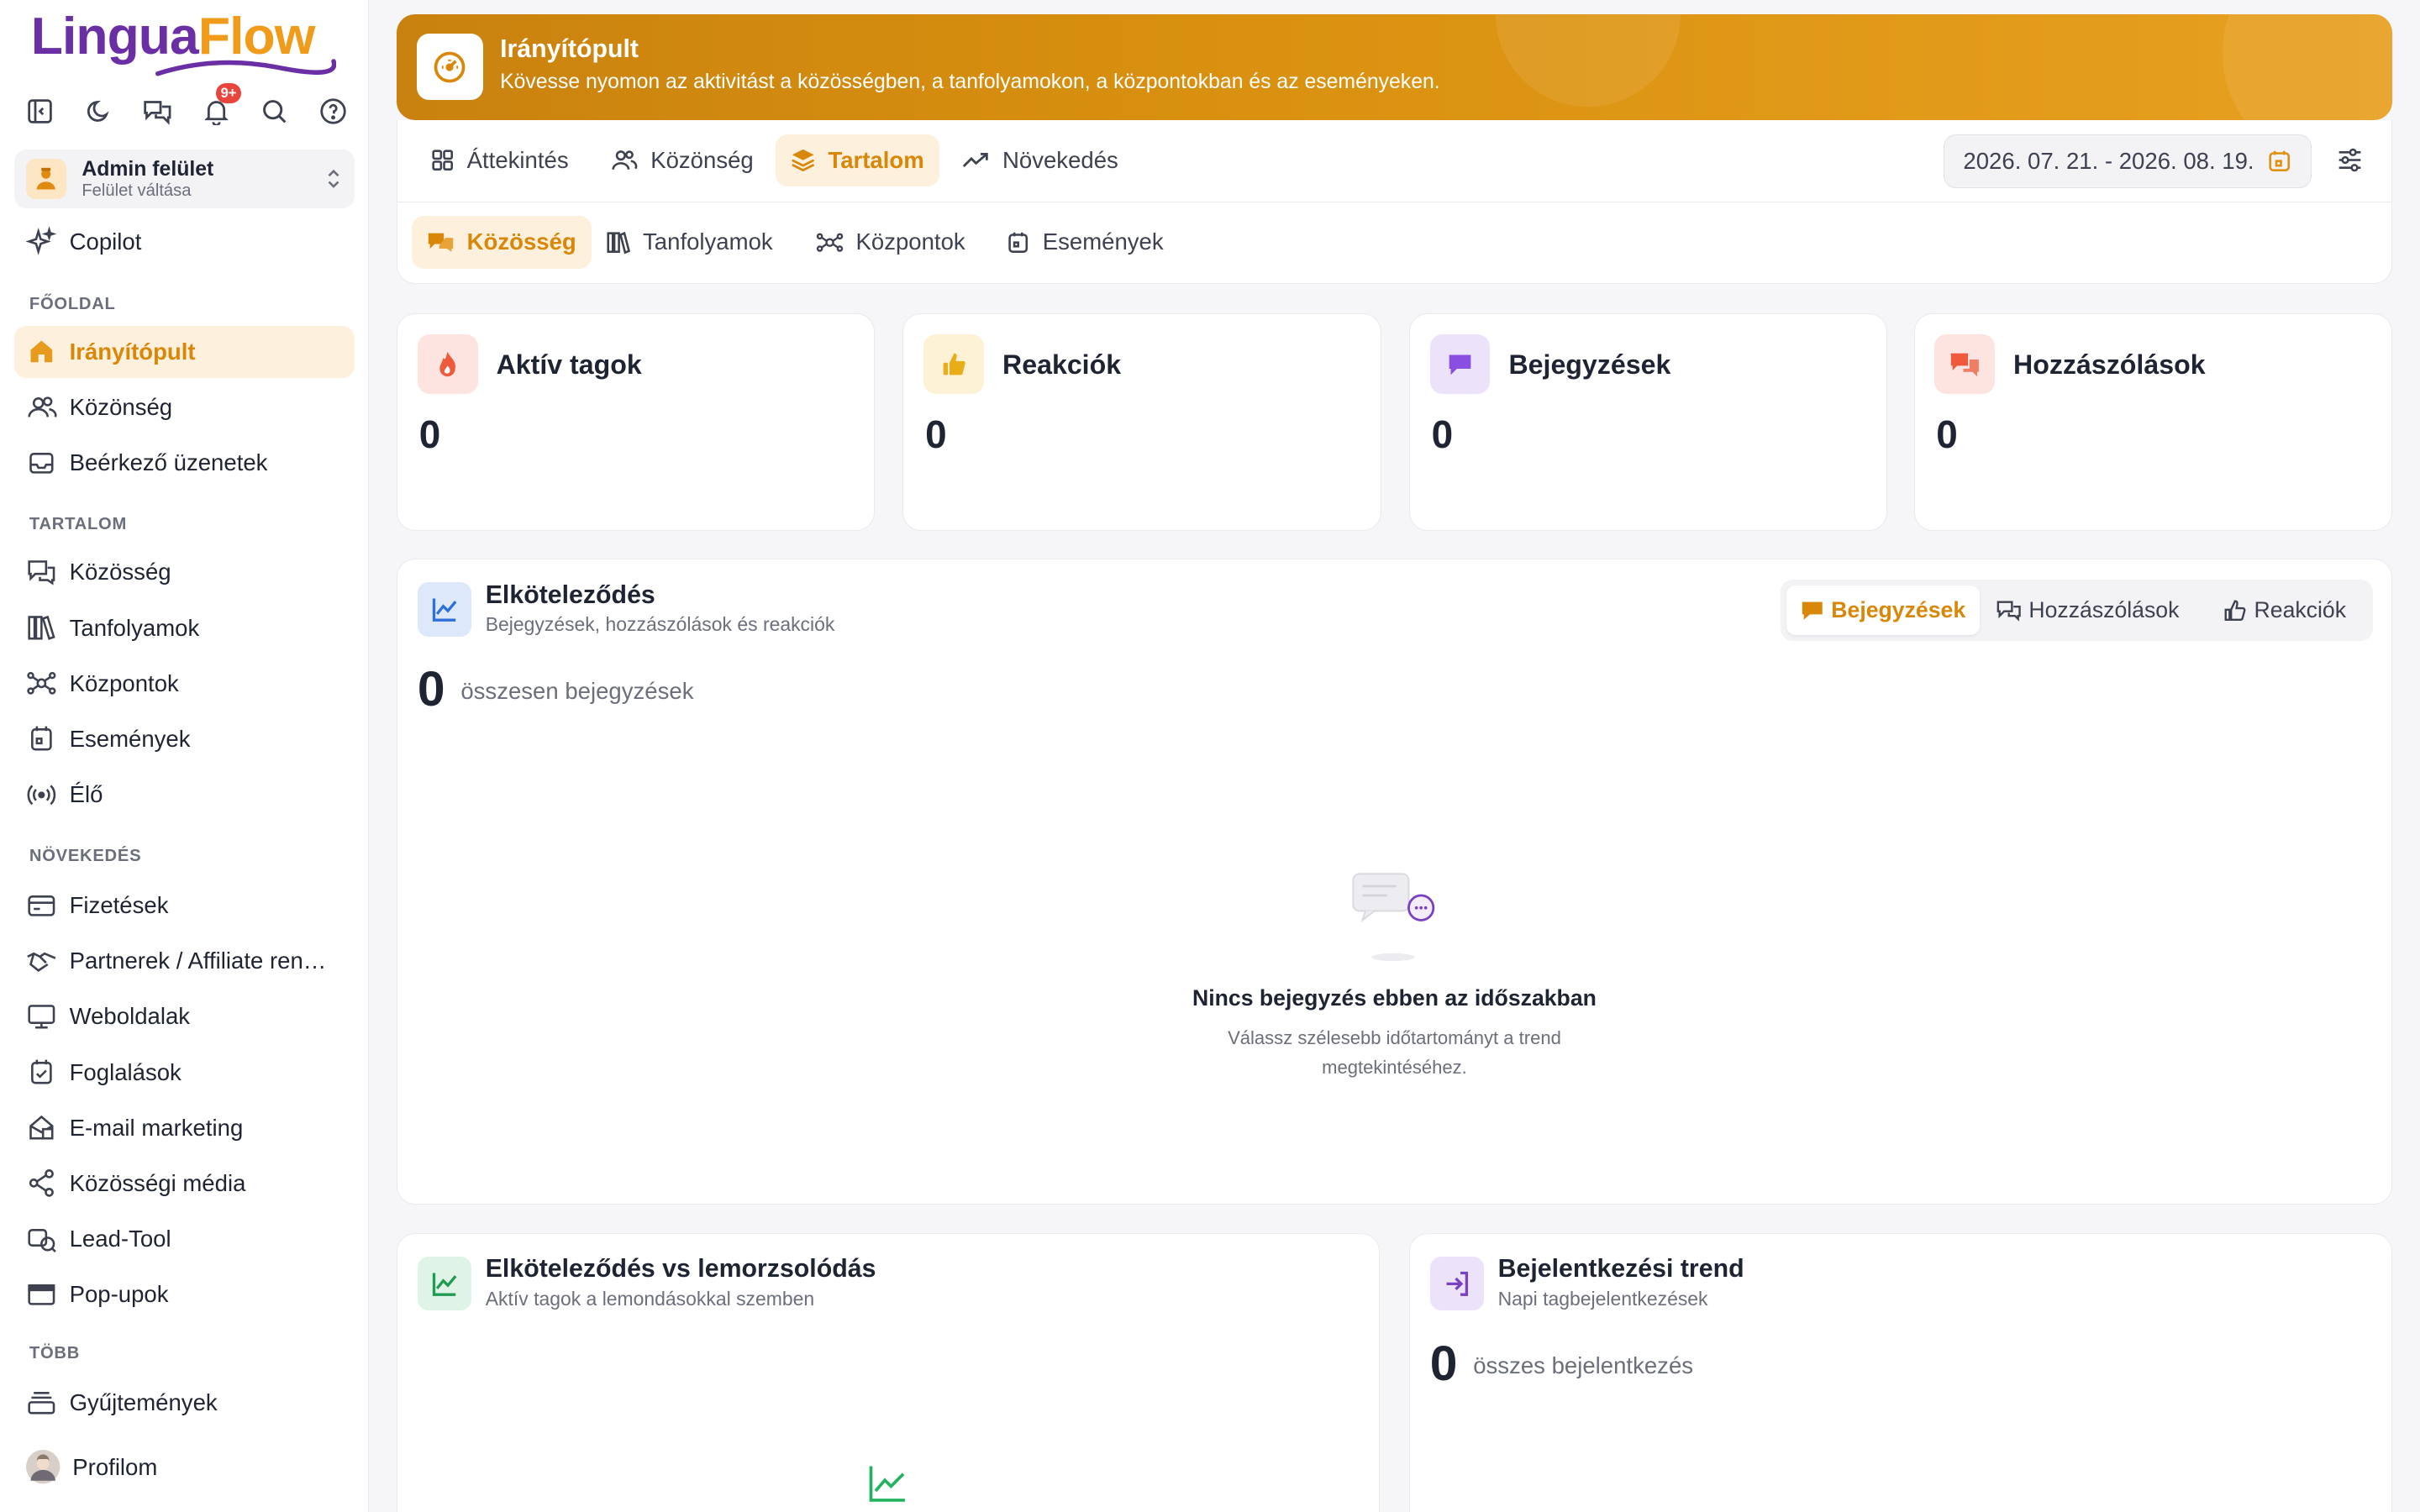 Image resolution: width=2420 pixels, height=1512 pixels. What do you see at coordinates (41, 905) in the screenshot?
I see `credit-card-icon` at bounding box center [41, 905].